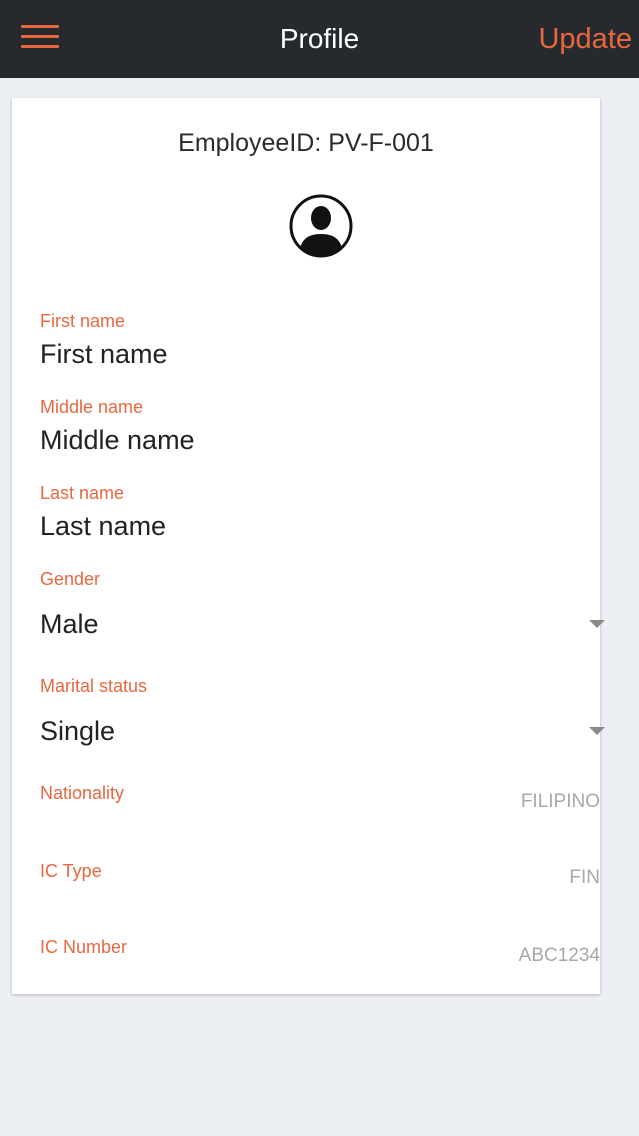 The width and height of the screenshot is (639, 1136). I want to click on ic-number-label: IC Number, so click(84, 947).